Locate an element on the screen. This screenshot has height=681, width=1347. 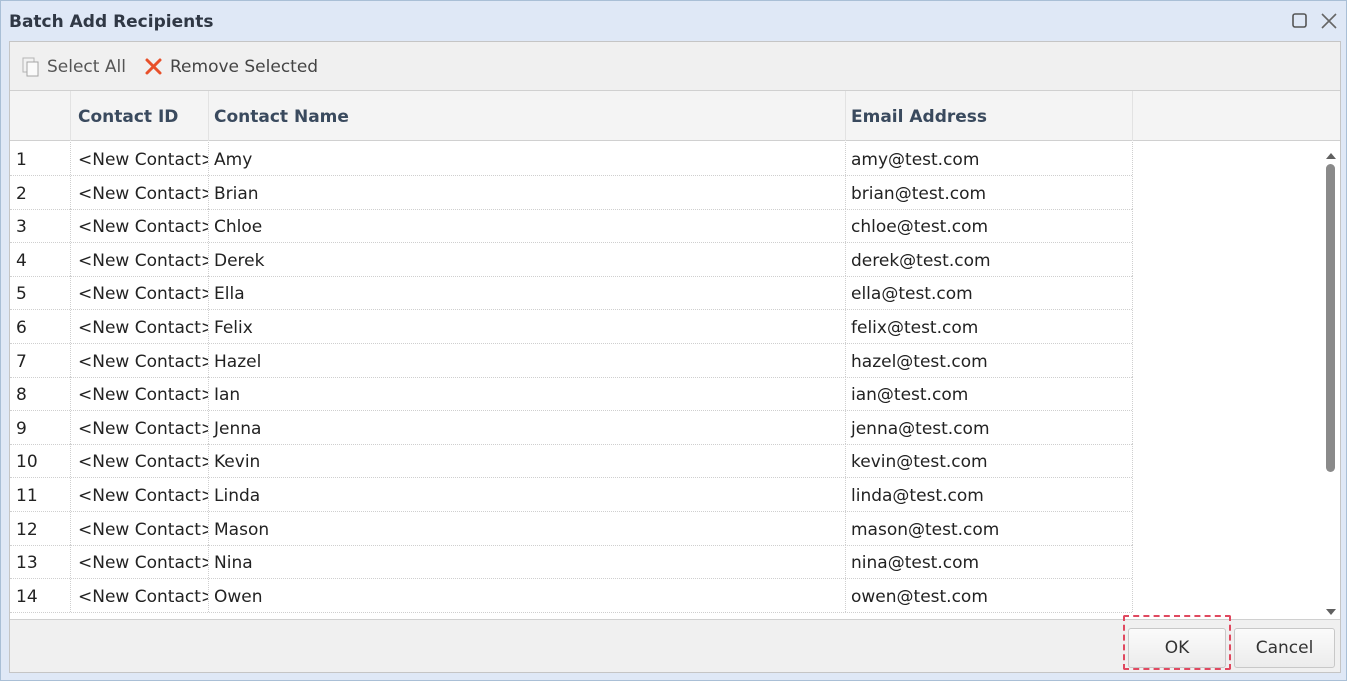
column-header-contact-id: Contact ID is located at coordinates (140, 116).